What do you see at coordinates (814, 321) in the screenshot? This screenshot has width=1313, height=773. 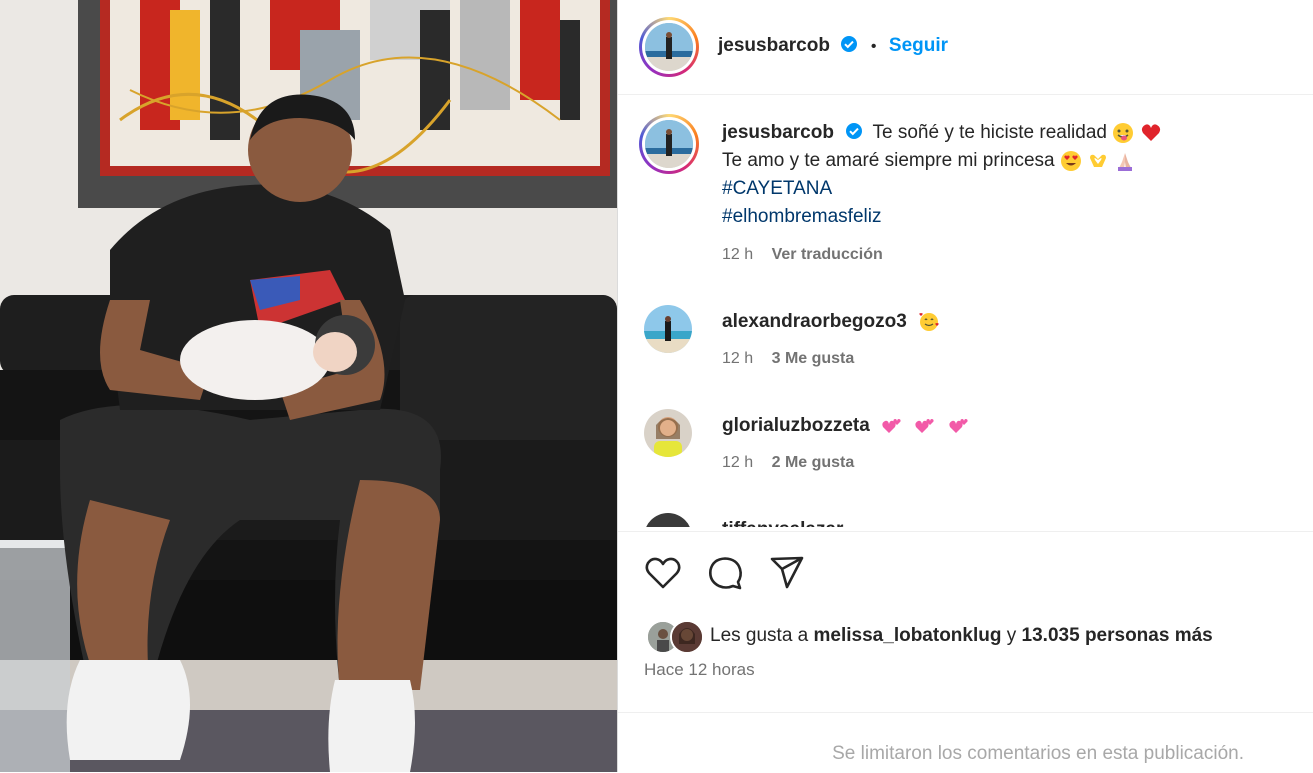 I see `commenter-username: alexandraorbegozo3` at bounding box center [814, 321].